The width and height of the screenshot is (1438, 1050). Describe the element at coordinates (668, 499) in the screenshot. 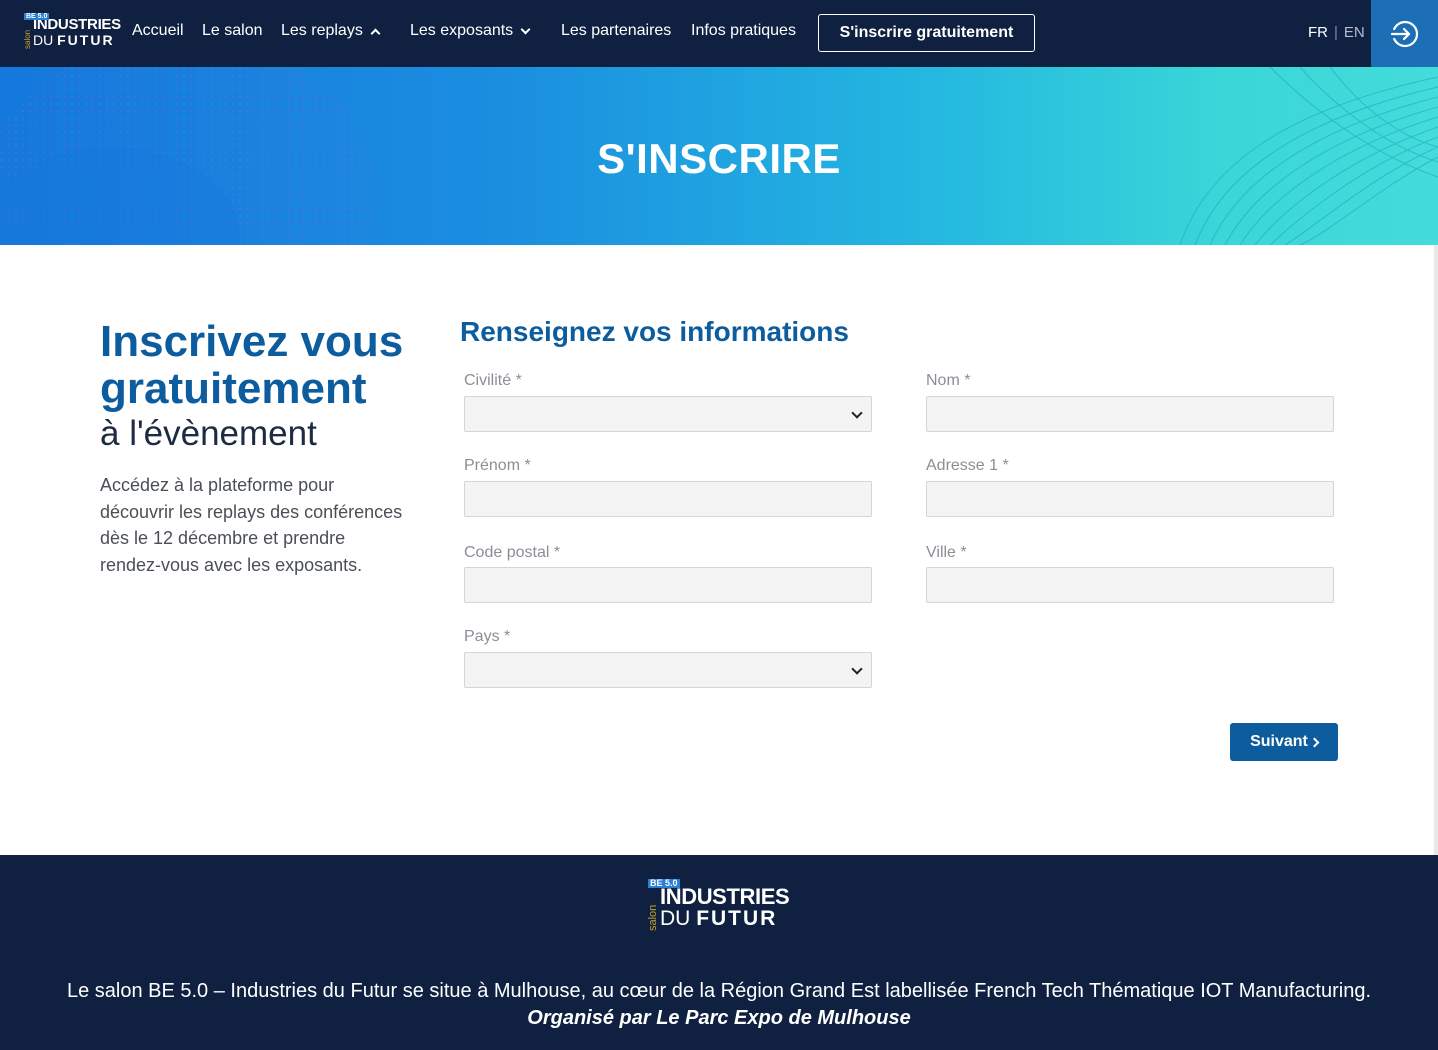

I see `prenom-field` at that location.